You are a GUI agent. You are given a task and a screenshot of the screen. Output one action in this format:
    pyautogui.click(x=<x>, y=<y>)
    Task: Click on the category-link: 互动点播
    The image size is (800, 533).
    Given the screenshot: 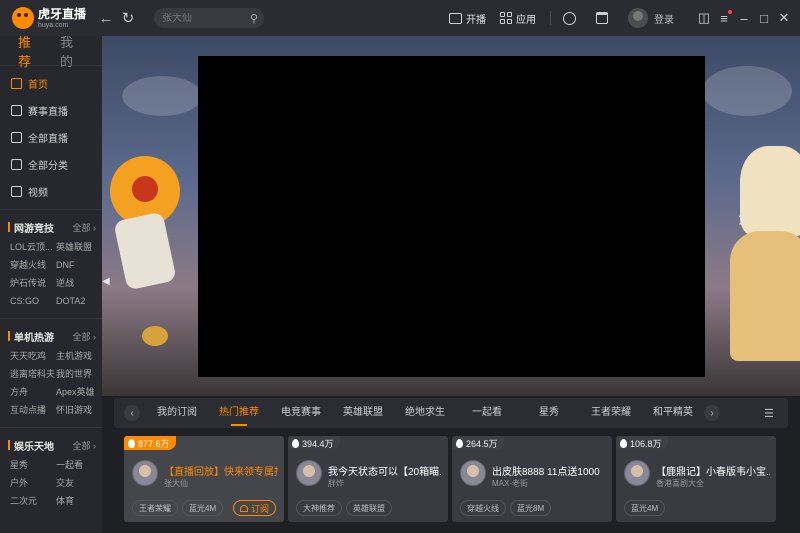 What is the action you would take?
    pyautogui.click(x=33, y=410)
    